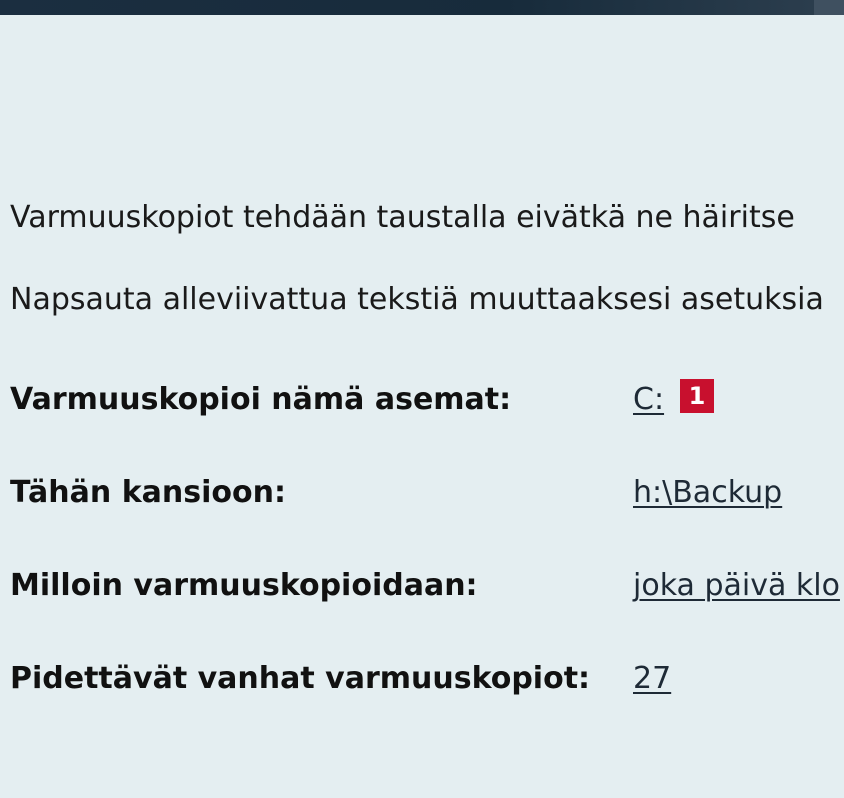 The width and height of the screenshot is (844, 798). Describe the element at coordinates (736, 585) in the screenshot. I see `schedule-link: joka päivä klo` at that location.